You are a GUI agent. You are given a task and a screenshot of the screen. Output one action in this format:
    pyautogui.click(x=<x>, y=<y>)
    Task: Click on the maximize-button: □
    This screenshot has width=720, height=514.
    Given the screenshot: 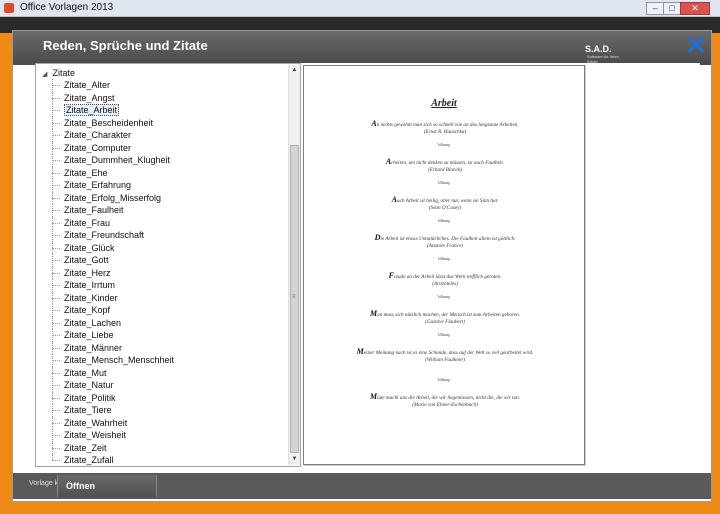 What is the action you would take?
    pyautogui.click(x=672, y=8)
    